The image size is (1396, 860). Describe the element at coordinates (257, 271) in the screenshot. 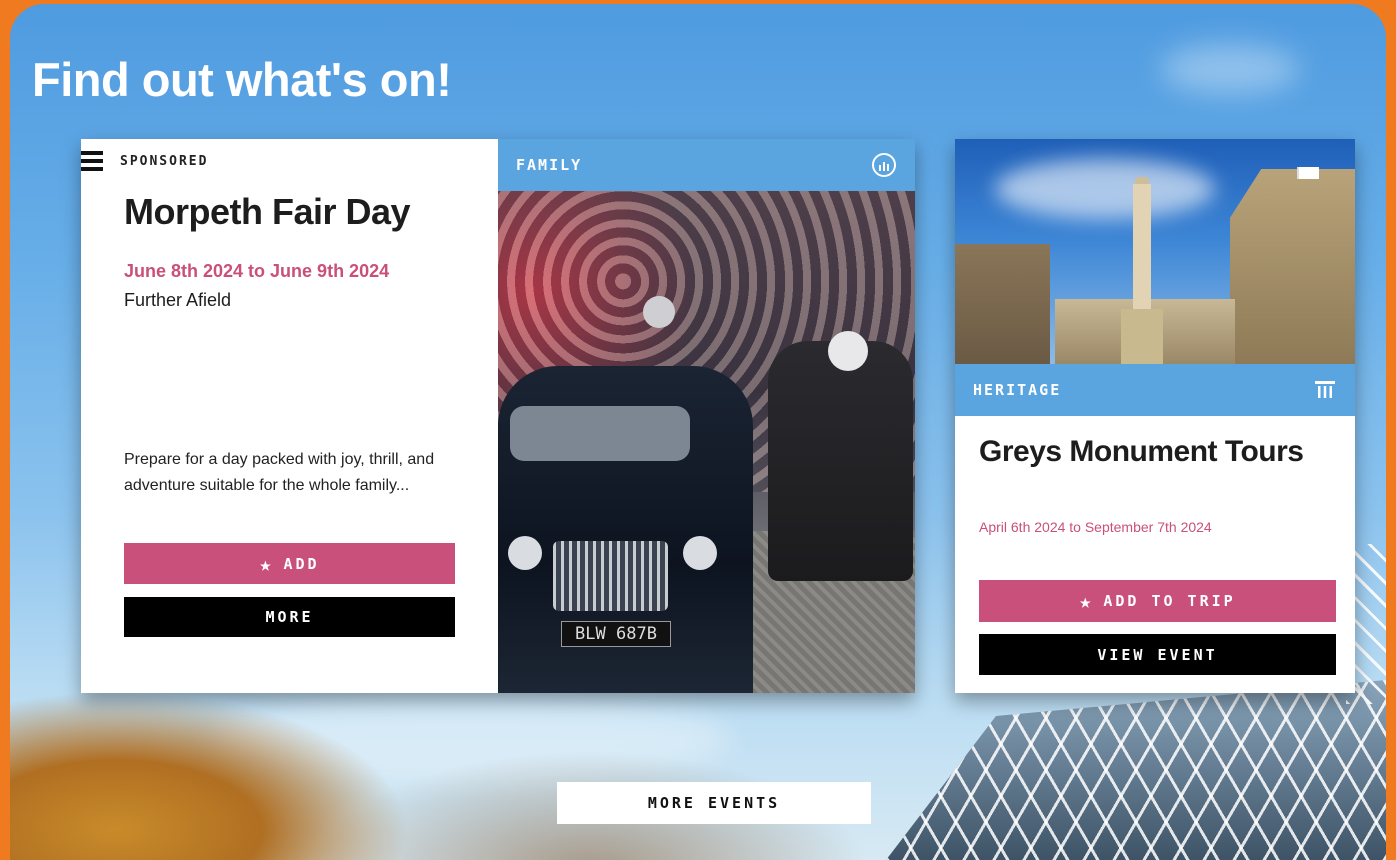

I see `featured-event-dates: June 8th 2024 to June 9th 2024` at that location.